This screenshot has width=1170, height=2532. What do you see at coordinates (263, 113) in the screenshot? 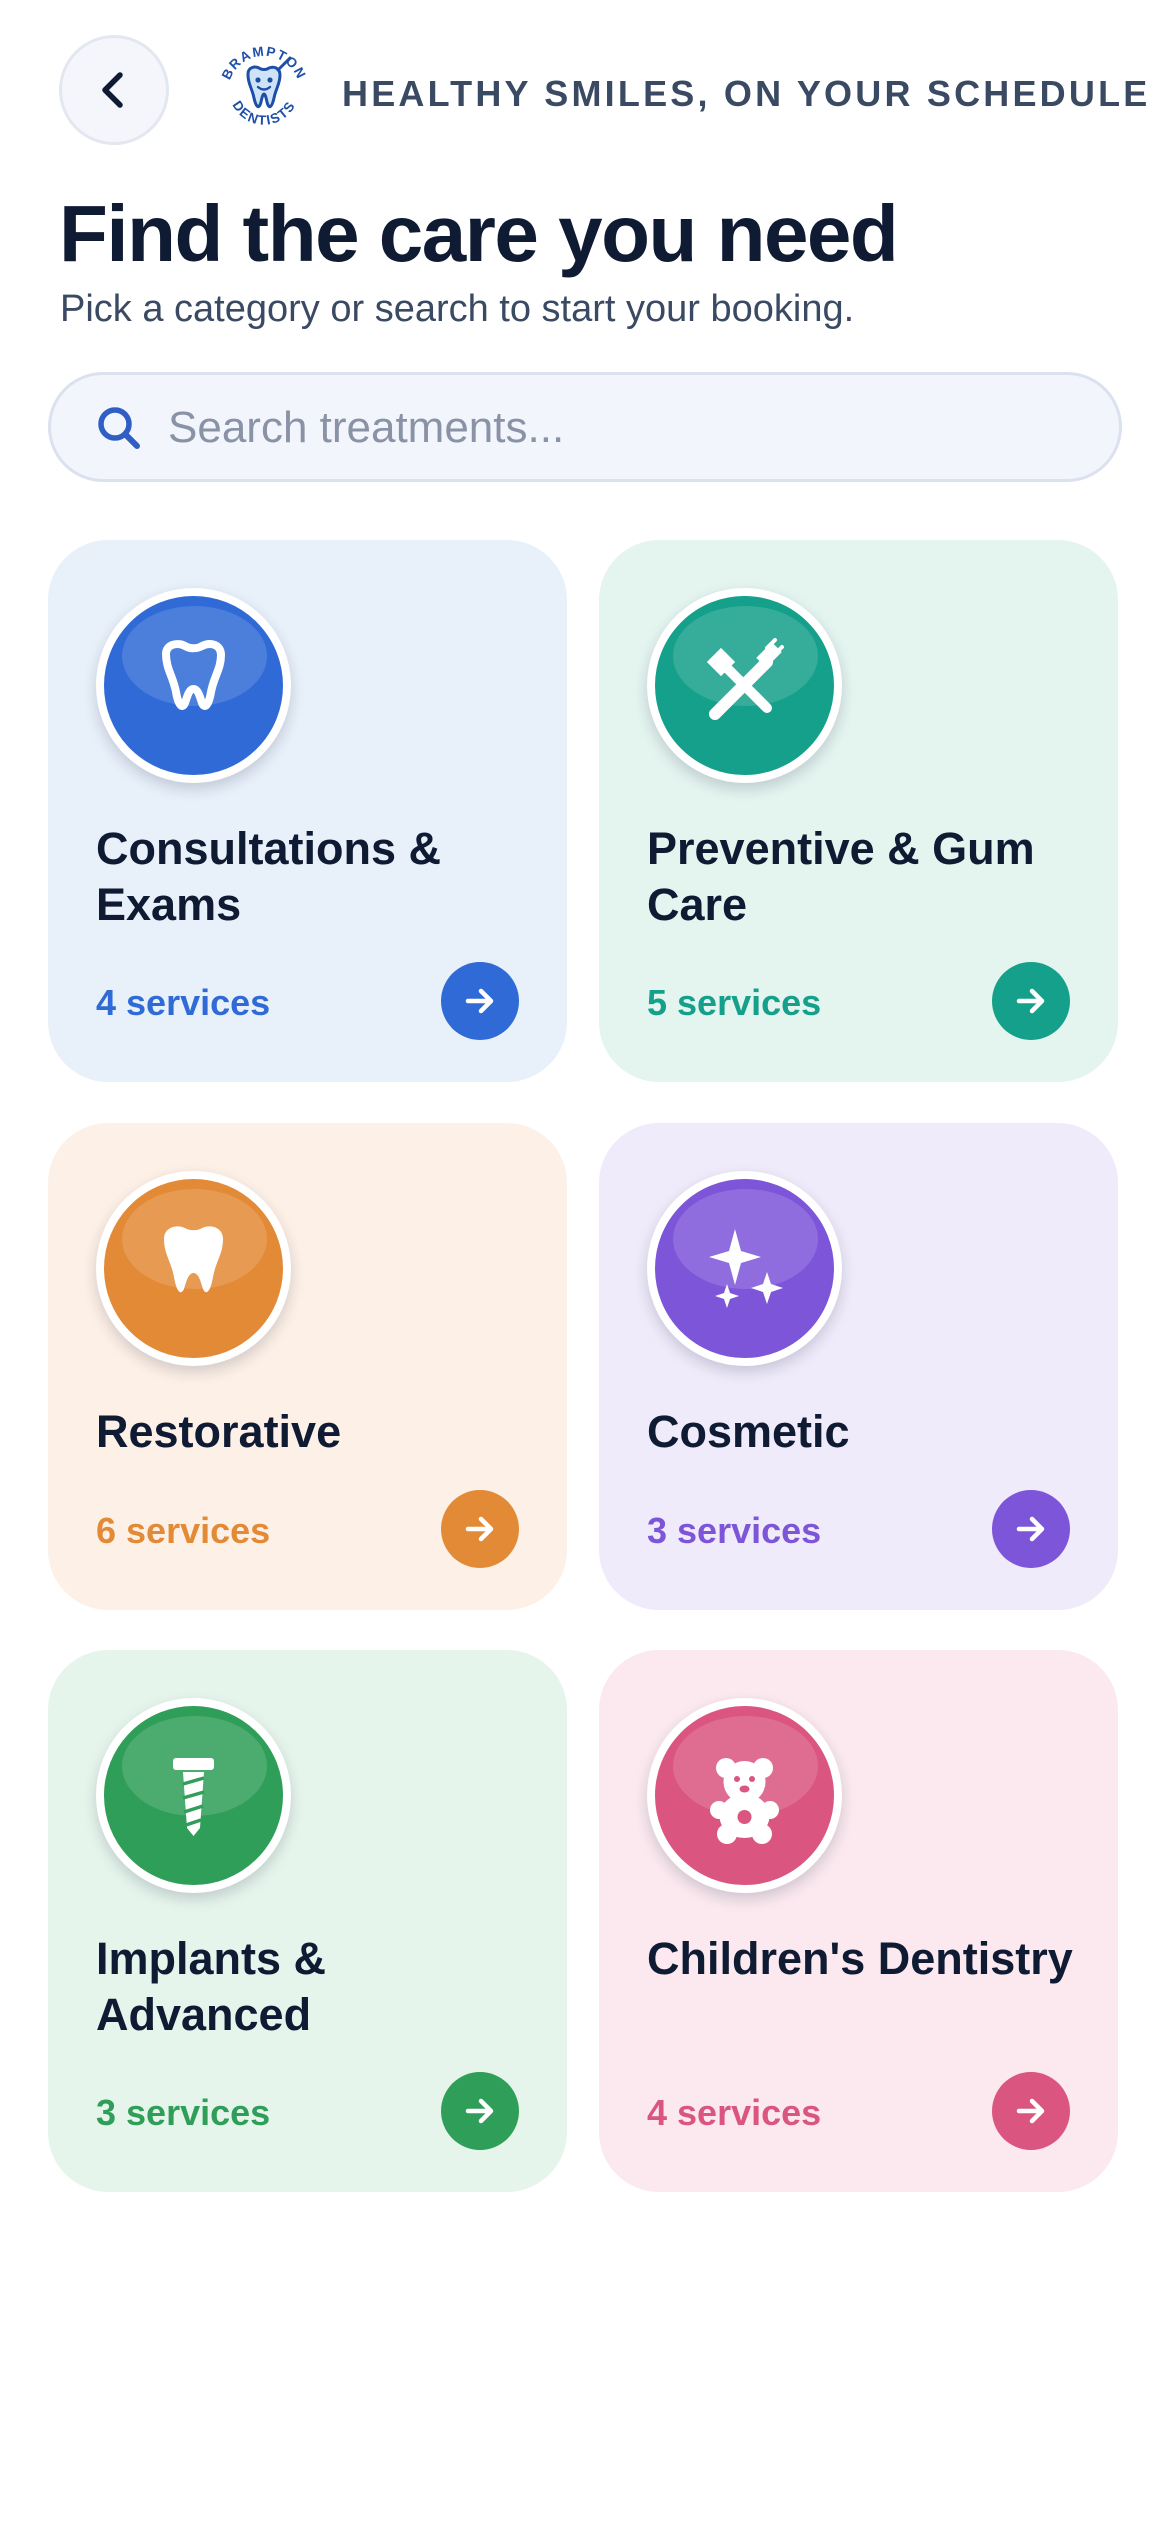
I see `svg-text: DENTISTS` at bounding box center [263, 113].